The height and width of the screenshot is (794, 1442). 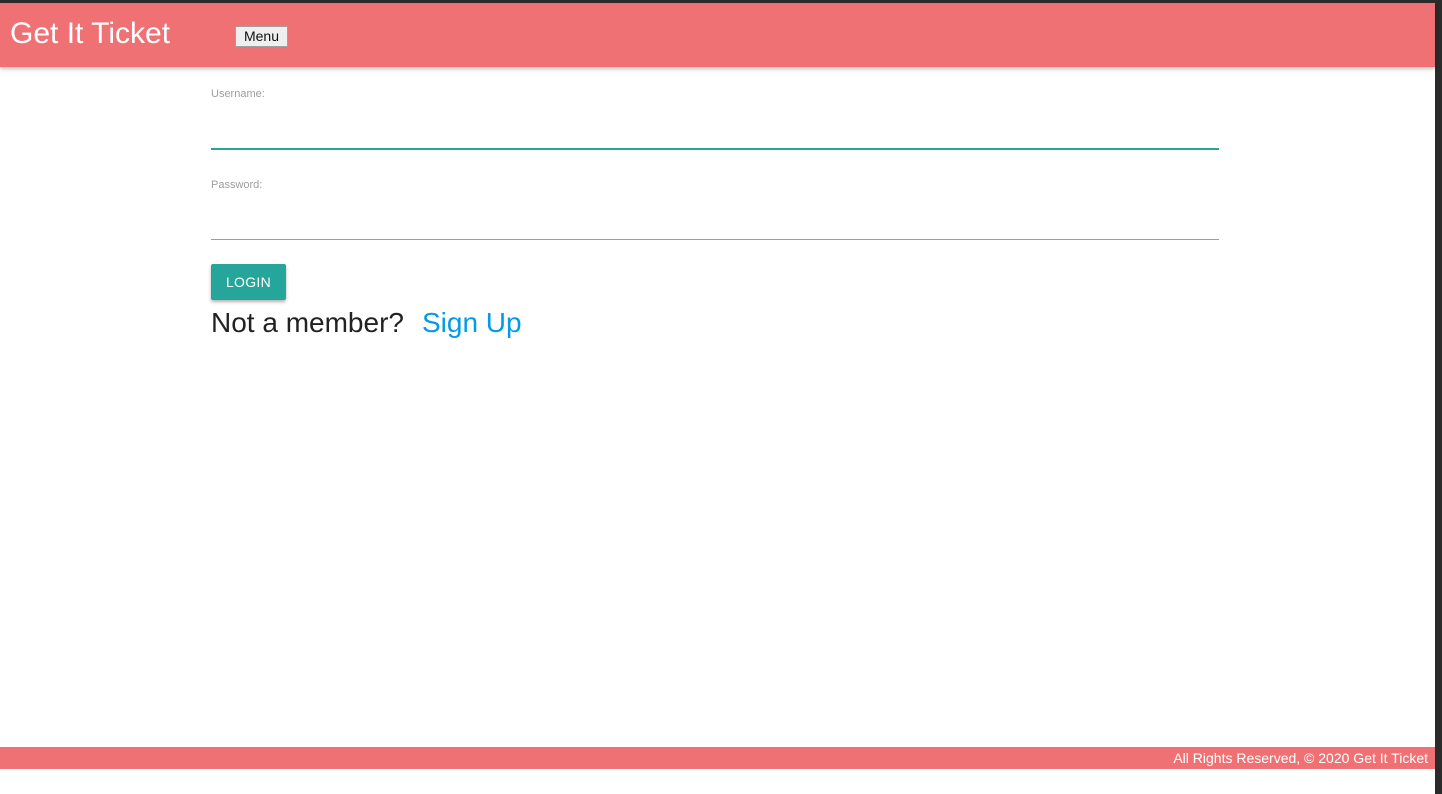 I want to click on signup-prompt: Not a member? Sign Up, so click(x=366, y=323).